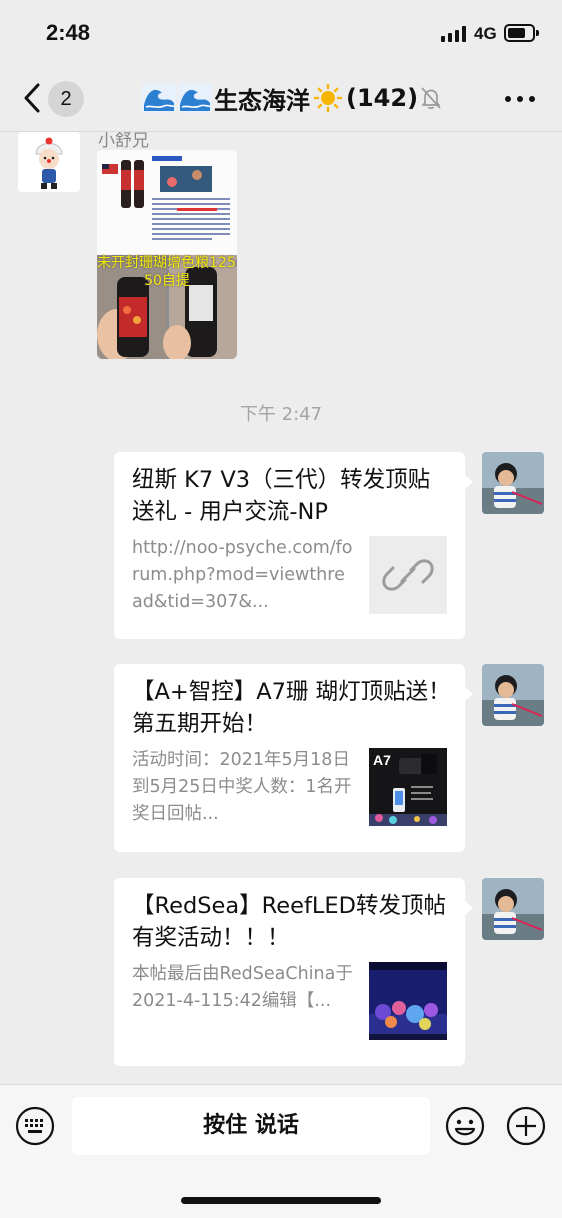 The height and width of the screenshot is (1218, 562). I want to click on thumb-label: A7, so click(382, 760).